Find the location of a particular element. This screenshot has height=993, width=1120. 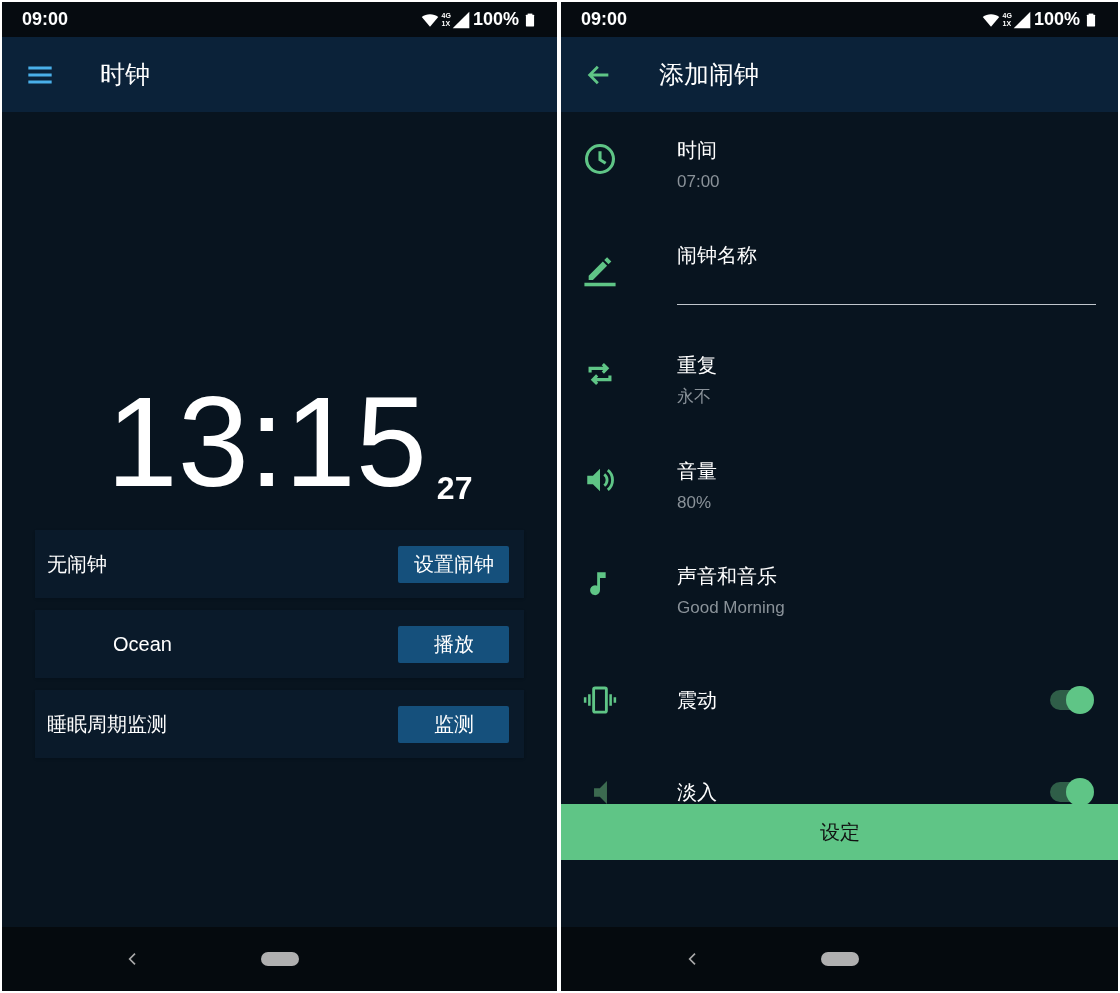

setting-value: 80% is located at coordinates (695, 503).